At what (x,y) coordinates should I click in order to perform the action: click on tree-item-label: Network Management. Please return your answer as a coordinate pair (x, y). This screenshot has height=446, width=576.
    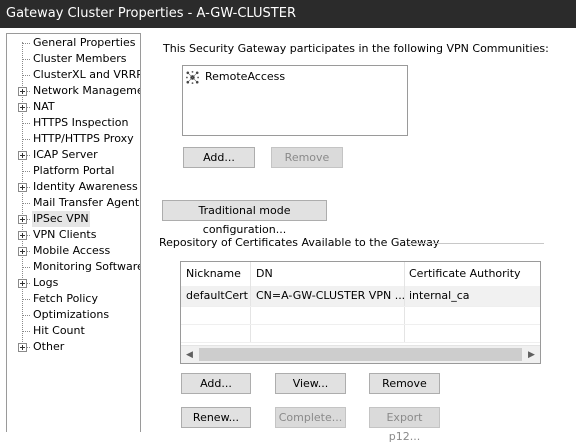
    Looking at the image, I should click on (86, 90).